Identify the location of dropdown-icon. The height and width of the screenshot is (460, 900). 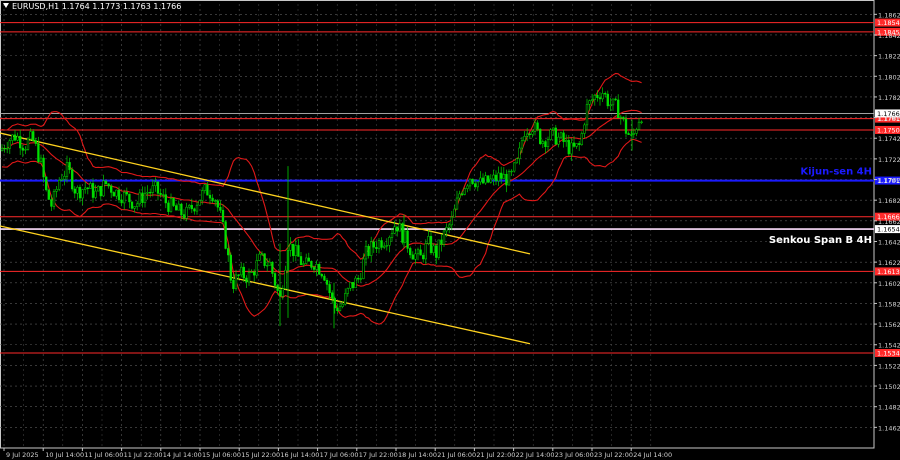
(6, 5).